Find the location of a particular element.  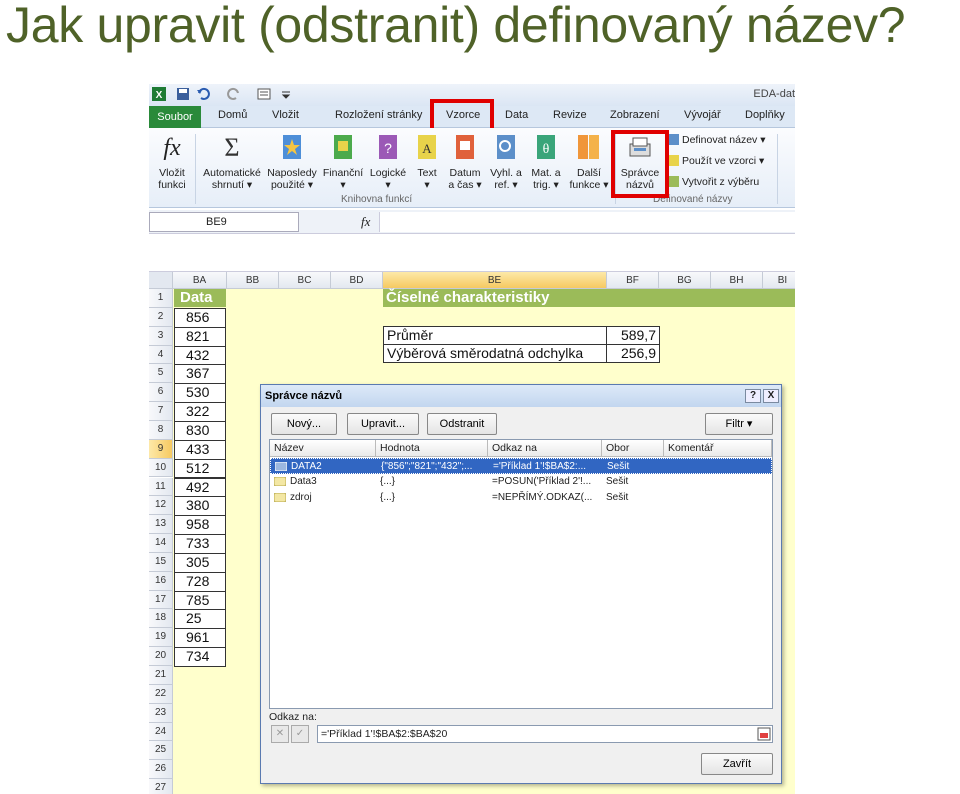

row-header: 25 is located at coordinates (161, 751).